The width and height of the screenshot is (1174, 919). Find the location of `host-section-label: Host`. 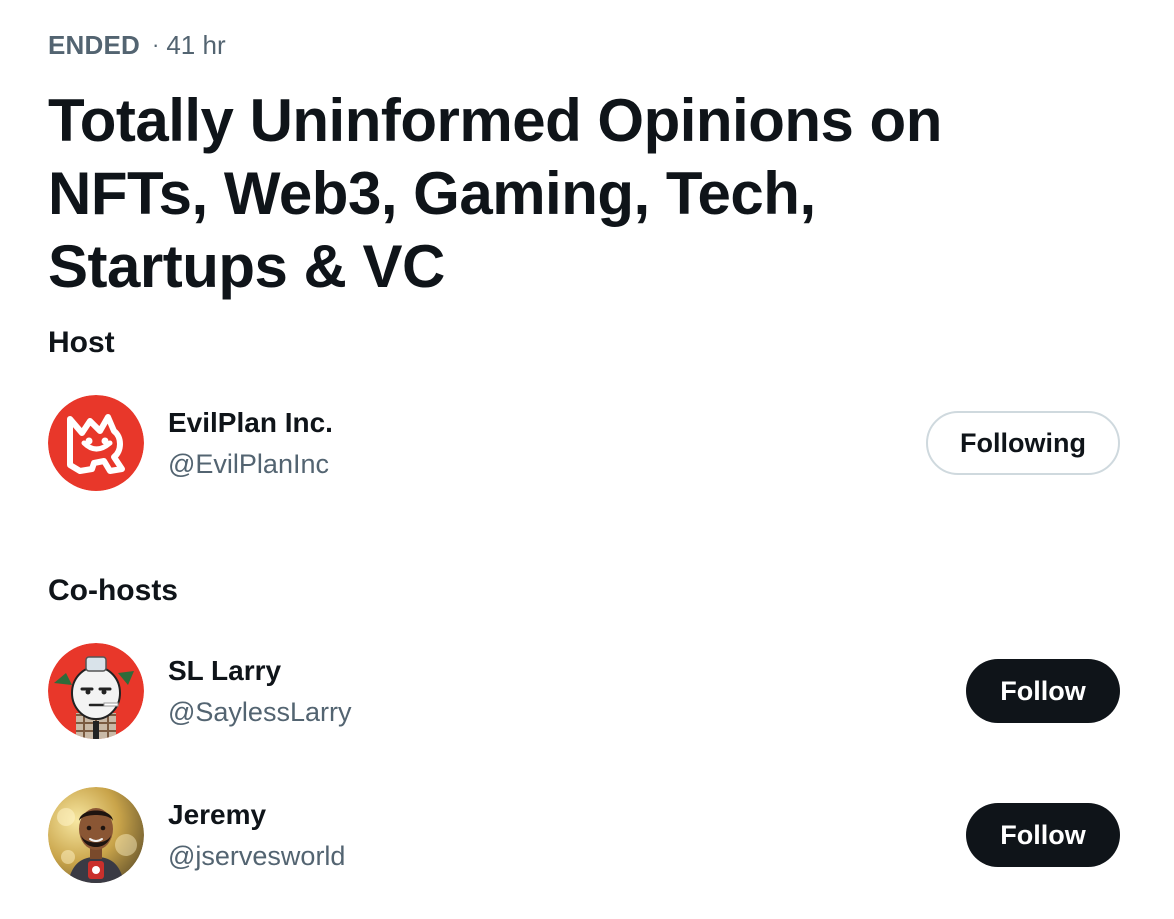

host-section-label: Host is located at coordinates (81, 342).